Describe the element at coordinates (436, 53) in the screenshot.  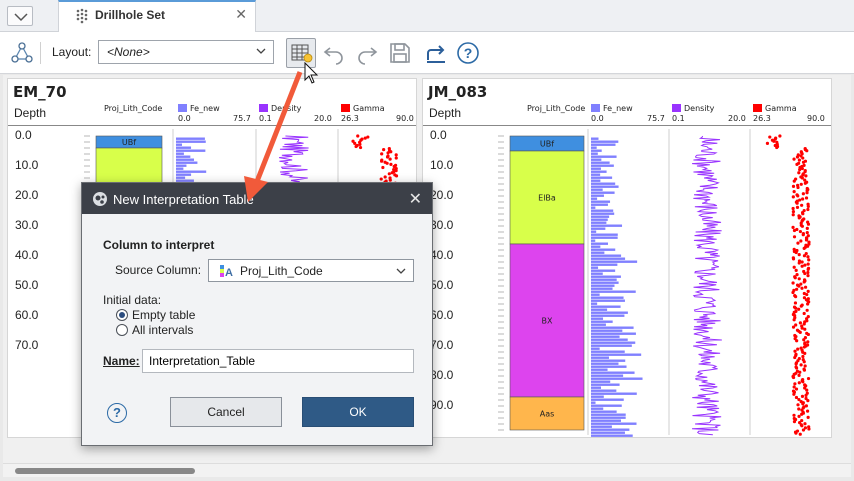
I see `share-icon` at that location.